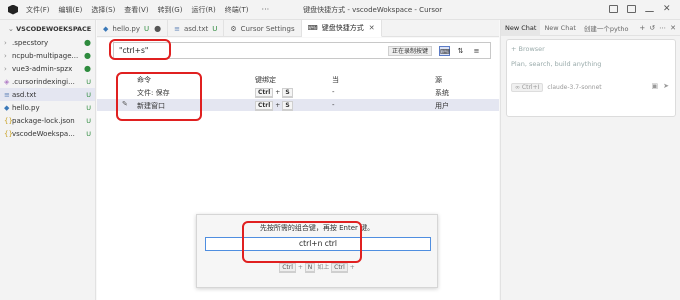  What do you see at coordinates (673, 28) in the screenshot?
I see `close-panel-icon: ✕` at bounding box center [673, 28].